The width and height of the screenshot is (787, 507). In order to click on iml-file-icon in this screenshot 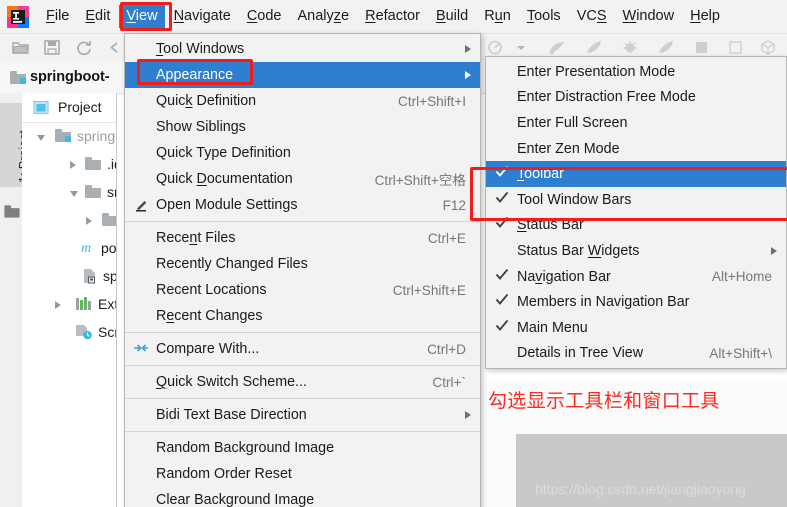, I will do `click(89, 278)`.